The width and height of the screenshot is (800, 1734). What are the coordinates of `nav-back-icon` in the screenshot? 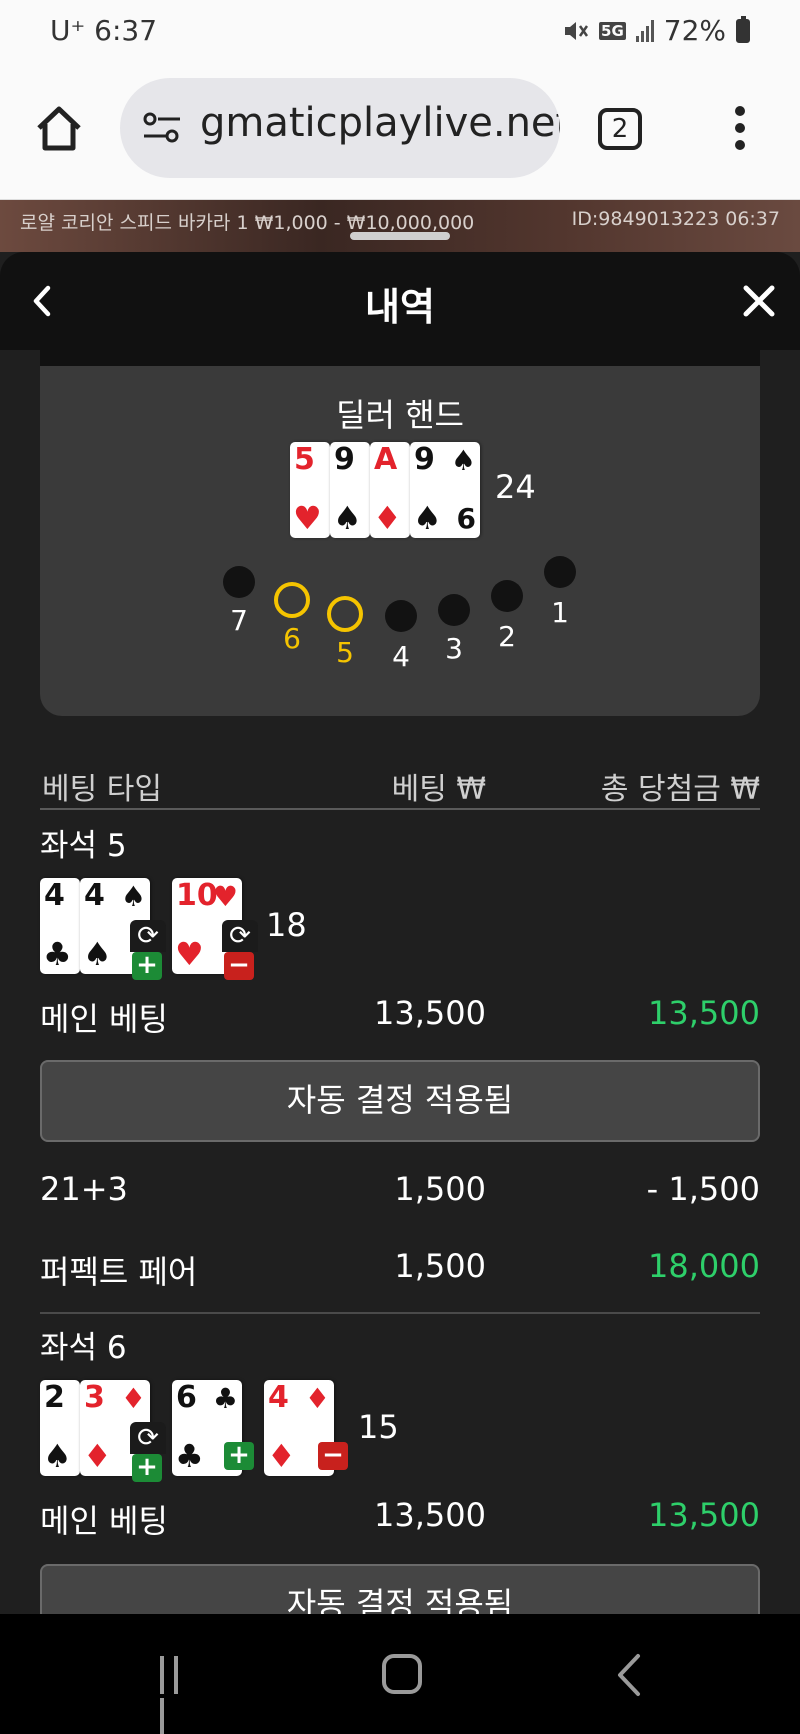 It's located at (629, 1675).